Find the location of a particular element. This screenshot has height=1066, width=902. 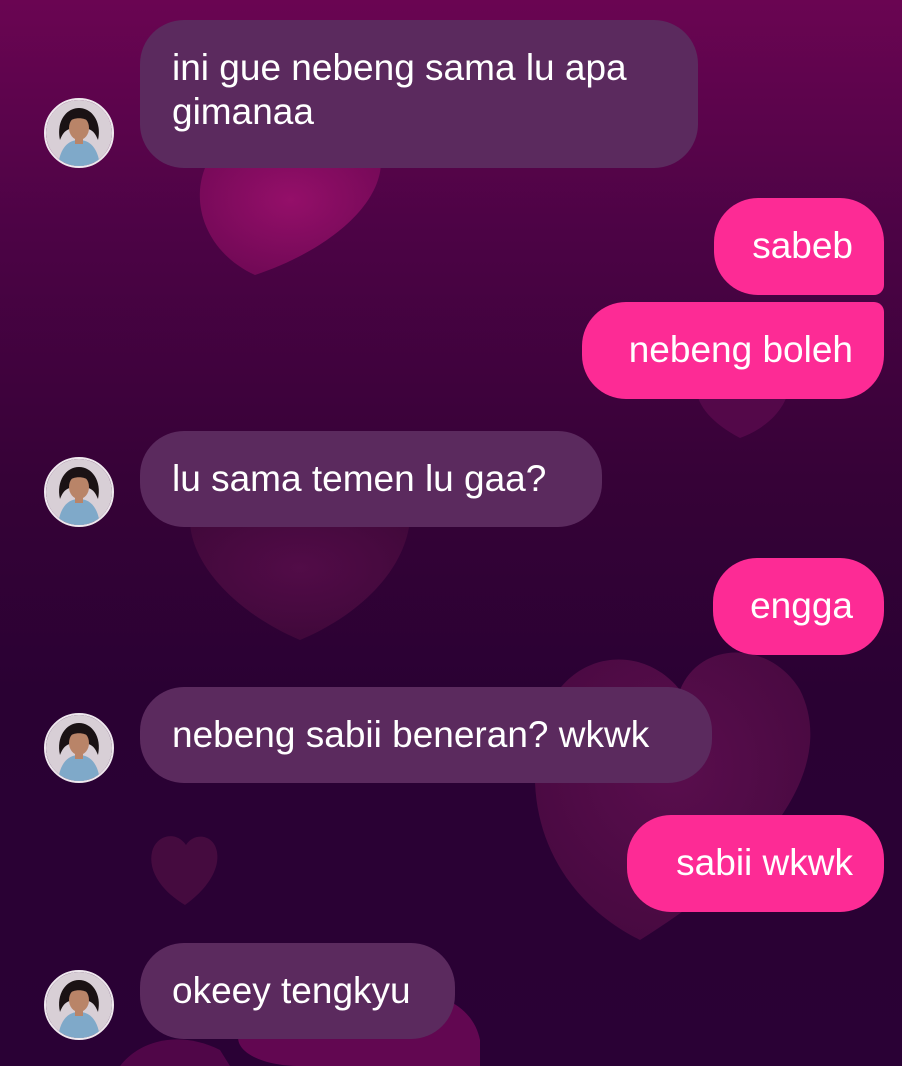

incoming-message-bubble: nebeng sabii beneran? wkwk is located at coordinates (426, 735).